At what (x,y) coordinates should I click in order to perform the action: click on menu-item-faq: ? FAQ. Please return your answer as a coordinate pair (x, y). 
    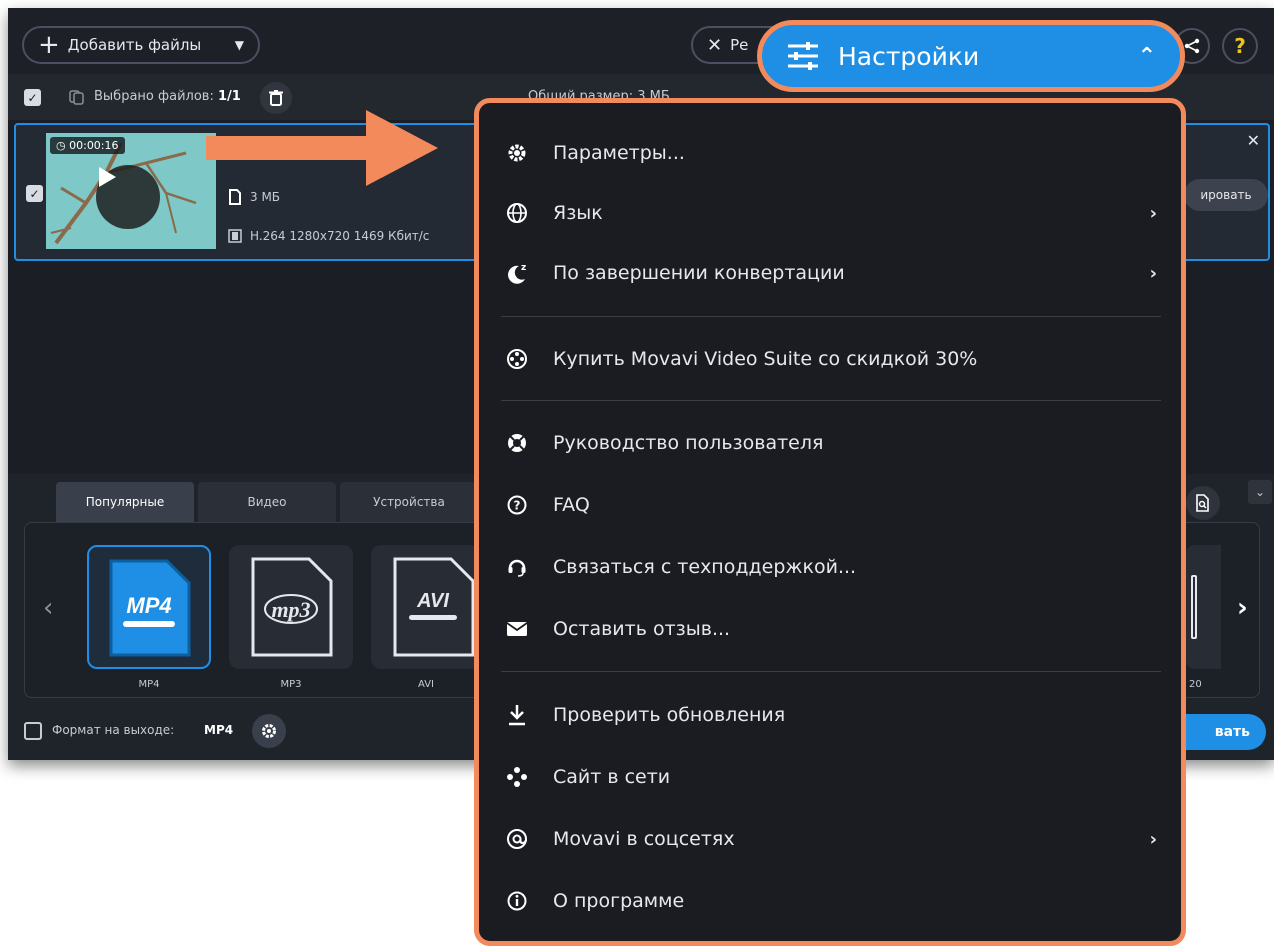
    Looking at the image, I should click on (830, 505).